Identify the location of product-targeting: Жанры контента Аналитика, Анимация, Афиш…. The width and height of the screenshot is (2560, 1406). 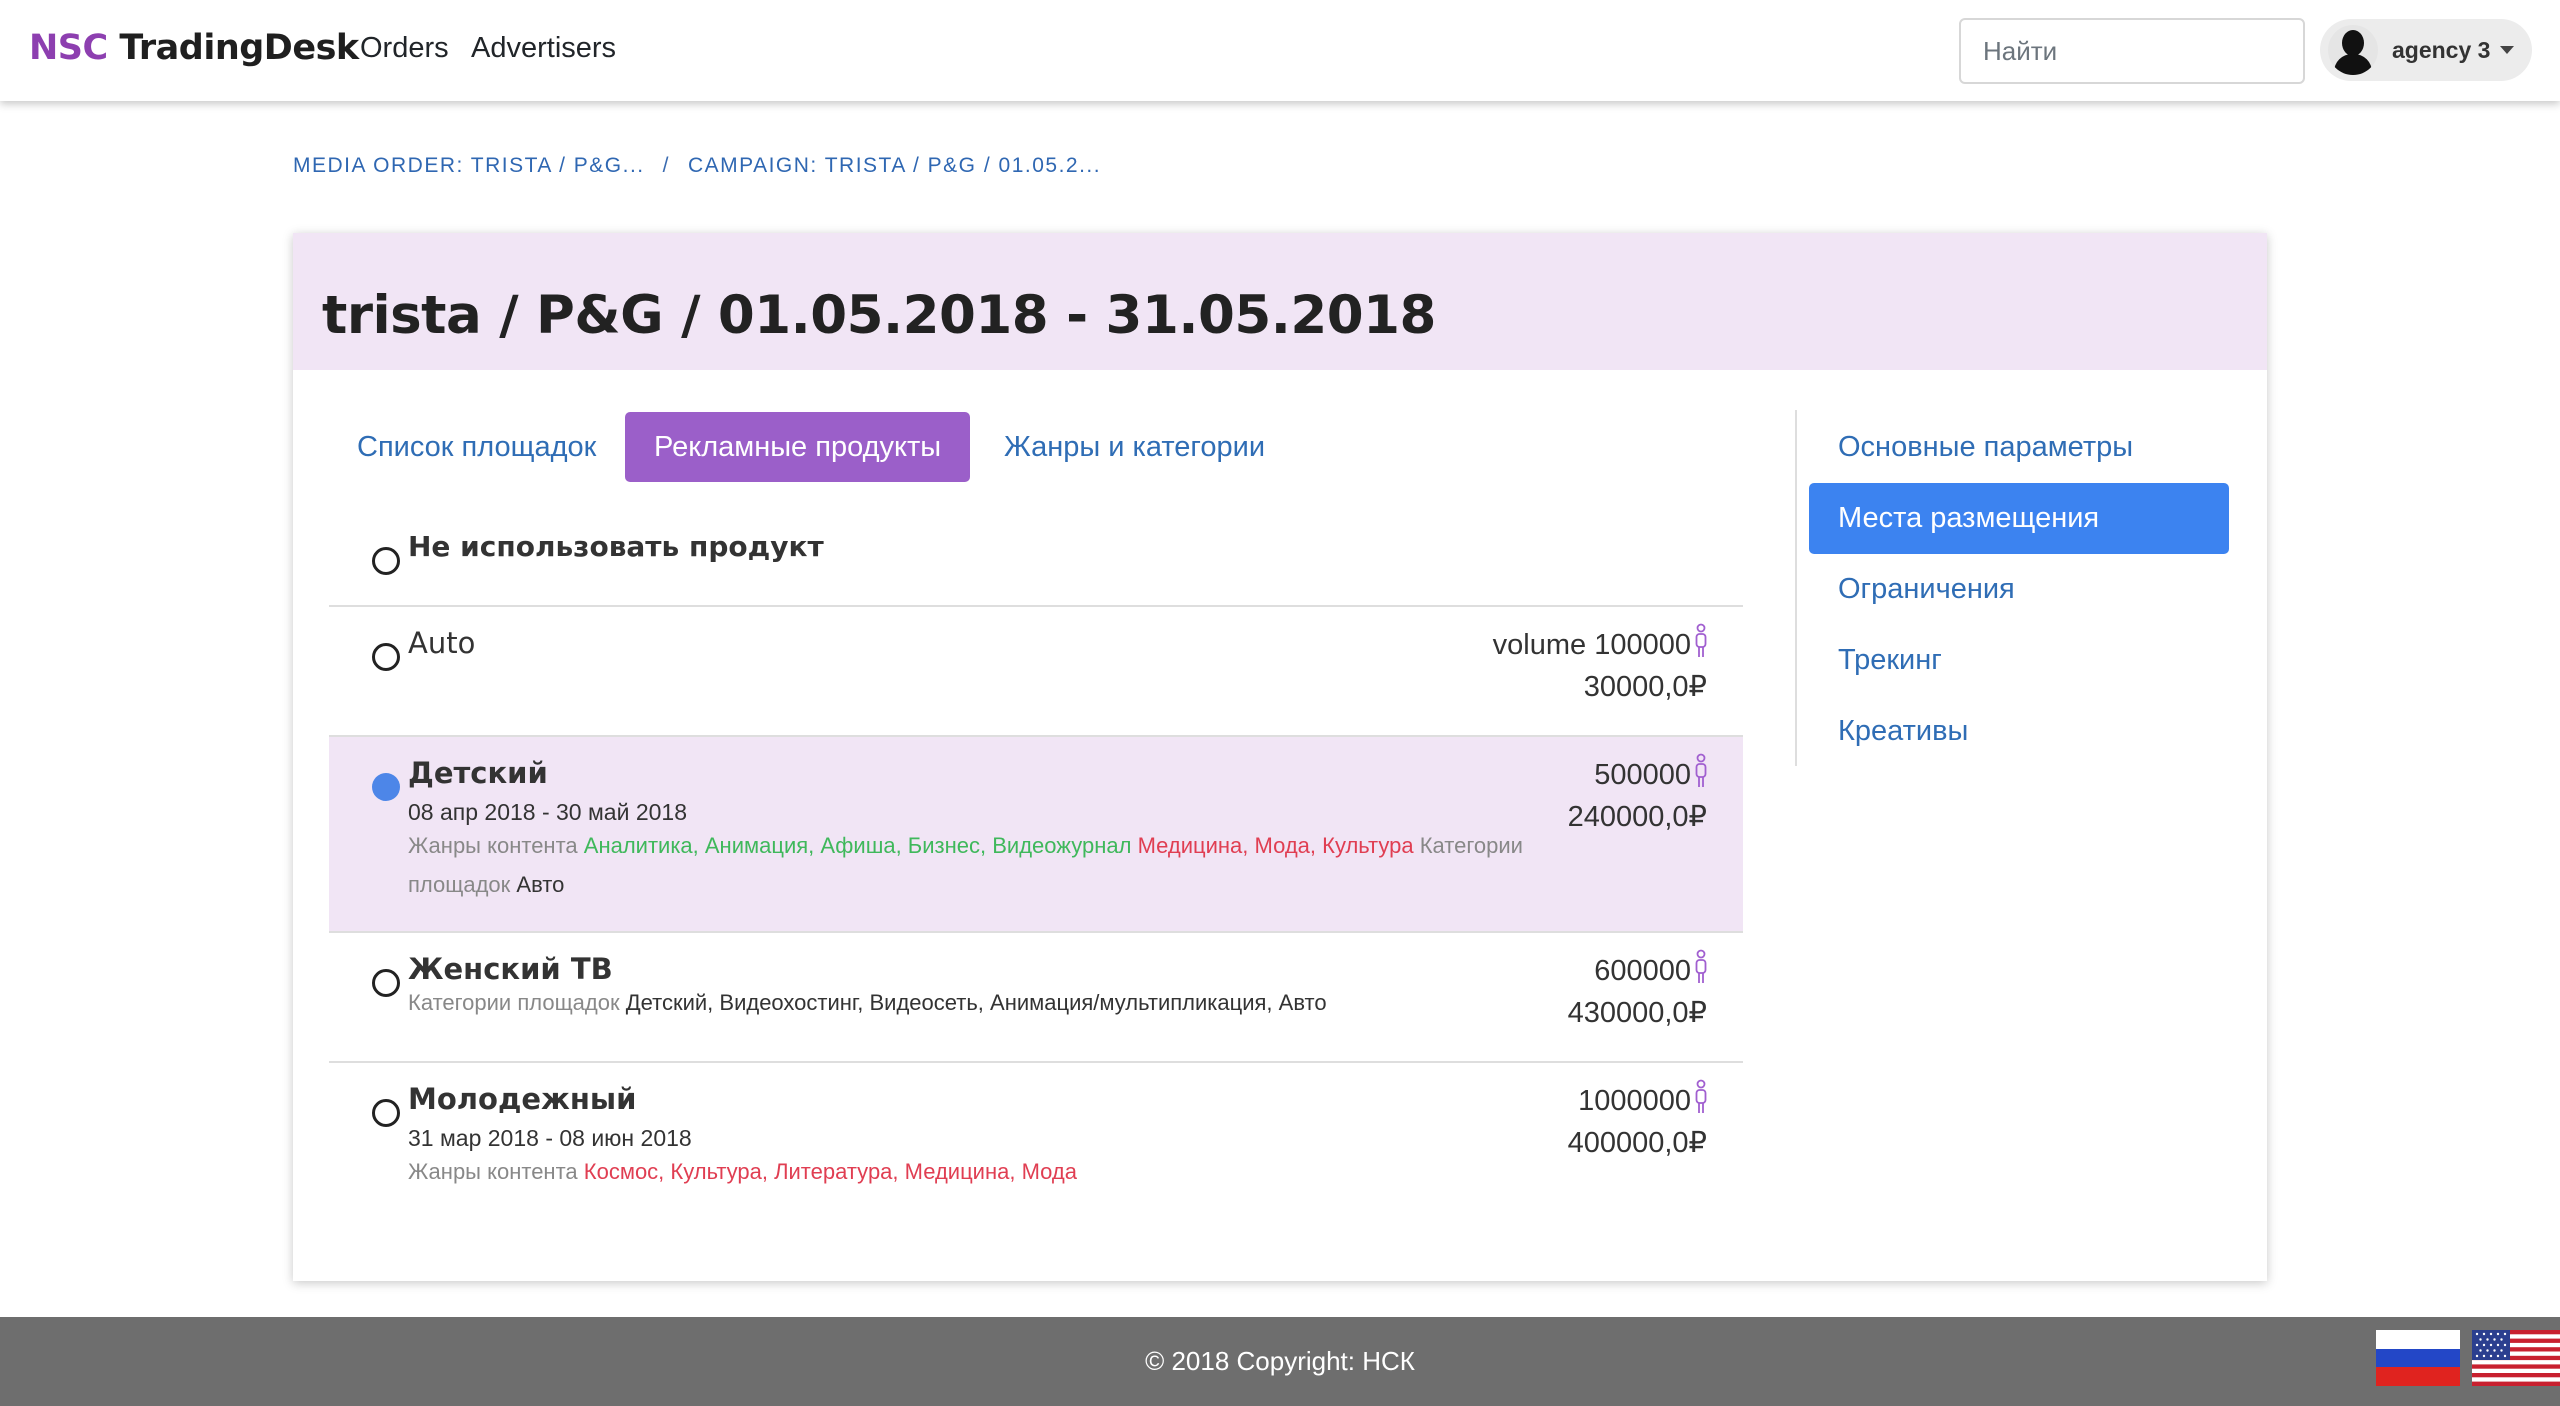
(993, 865).